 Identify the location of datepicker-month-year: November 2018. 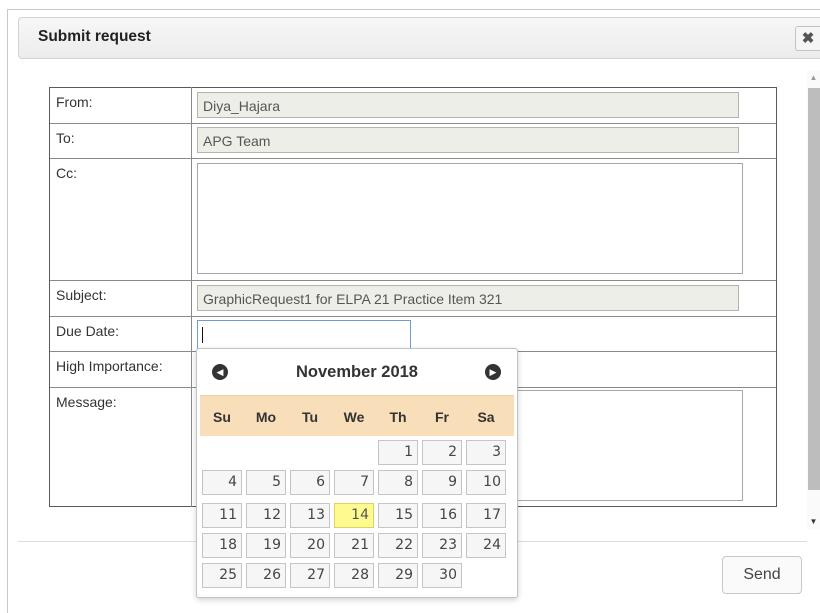
(357, 372).